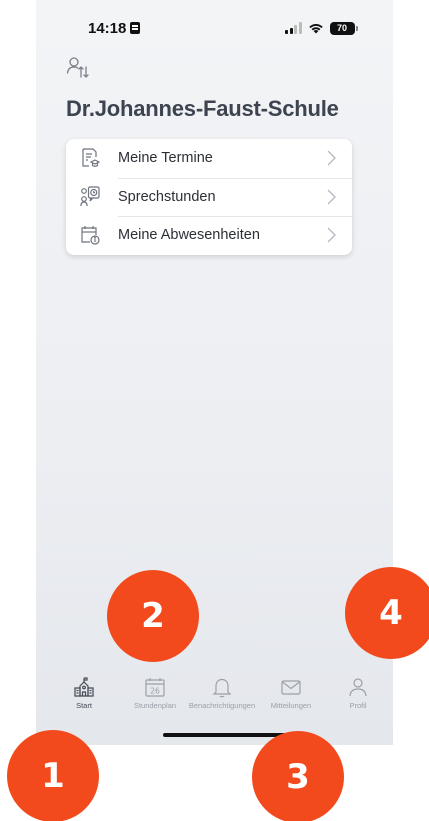  I want to click on focus-mode-icon, so click(135, 28).